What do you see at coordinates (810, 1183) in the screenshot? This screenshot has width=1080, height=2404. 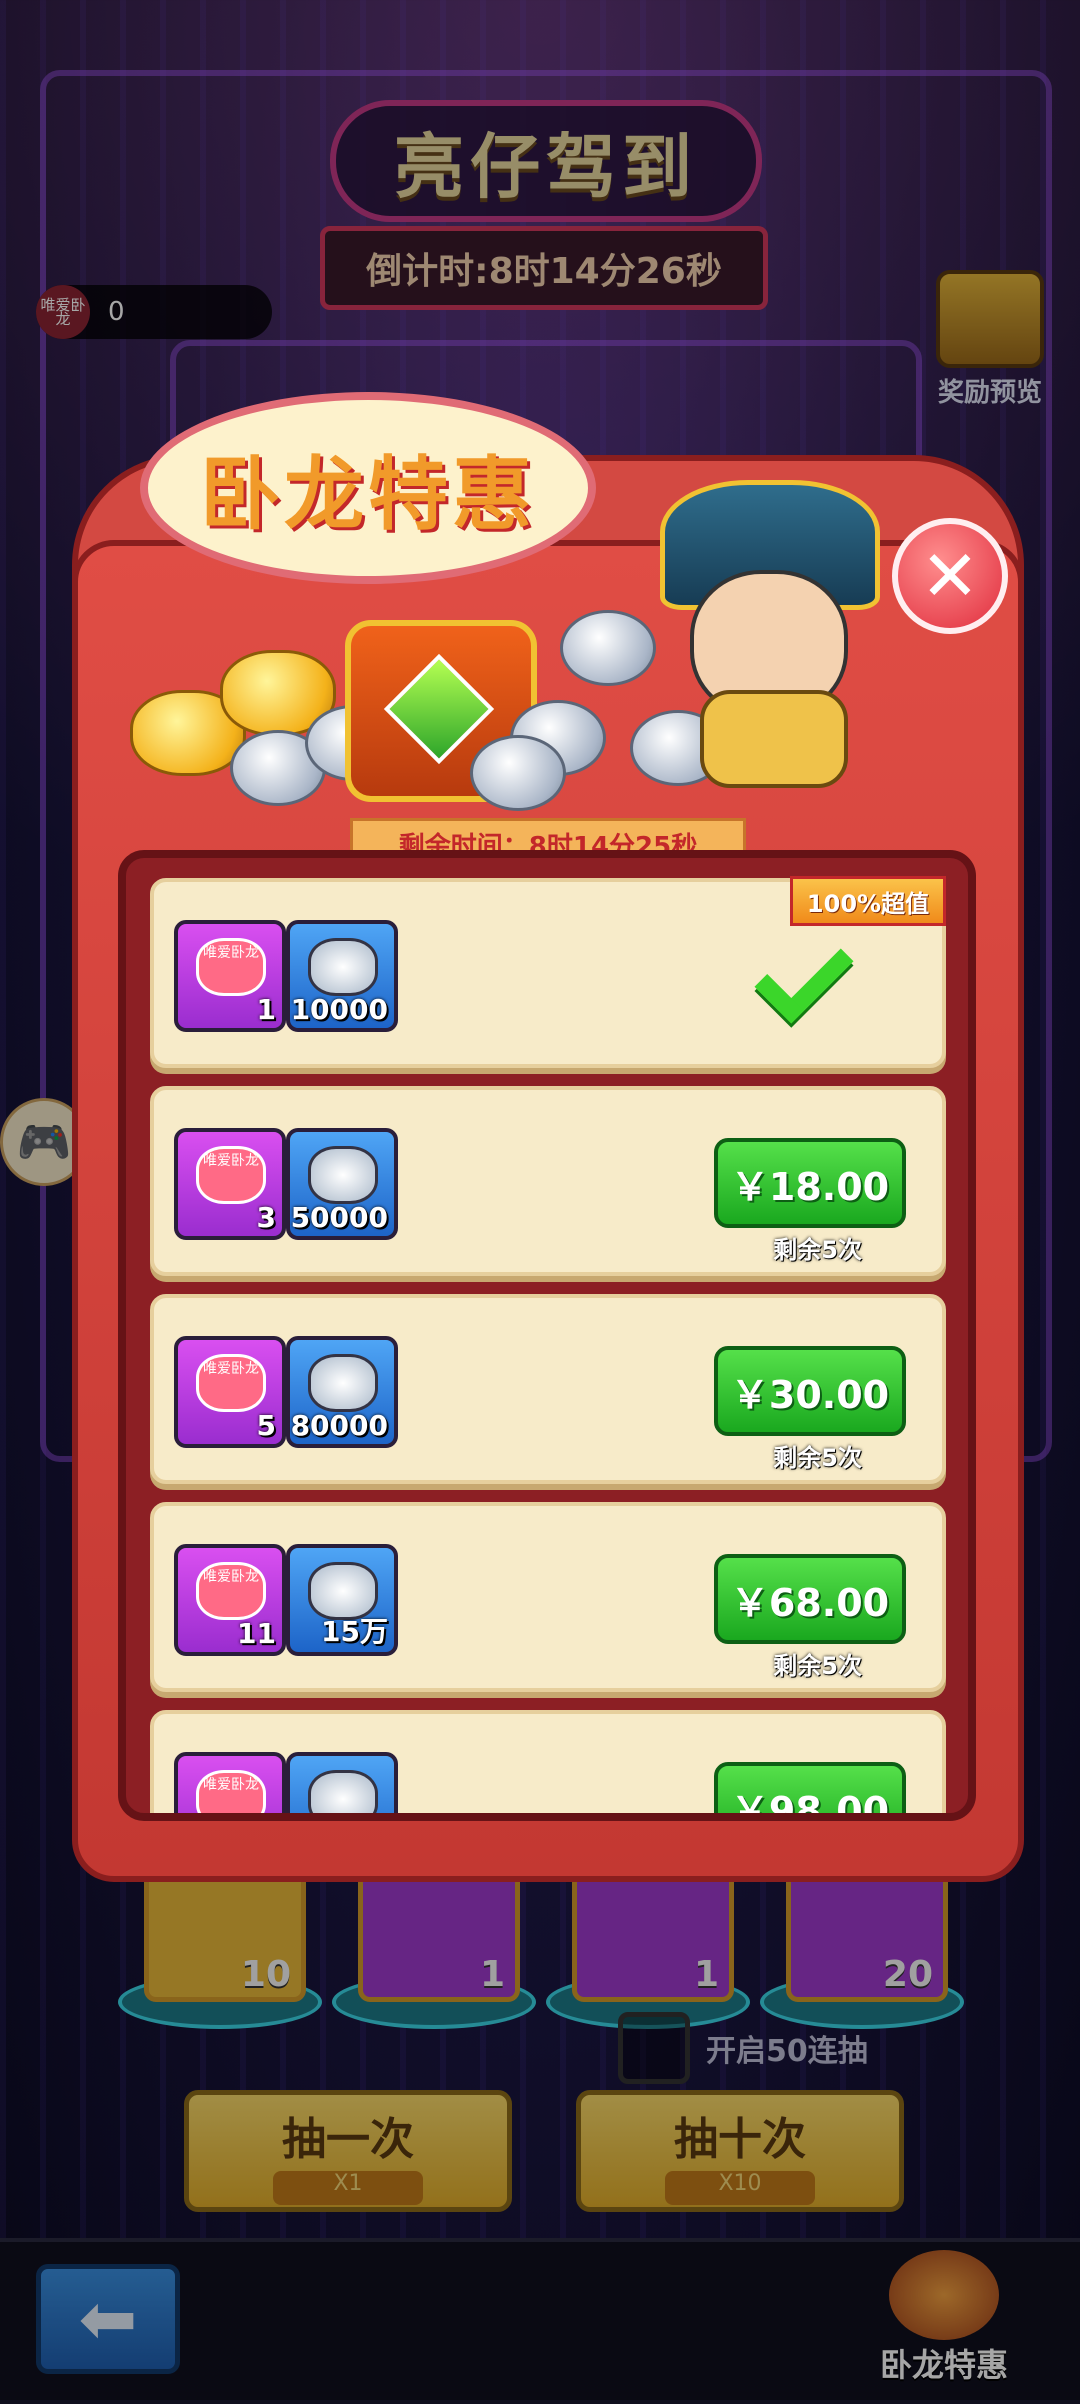 I see `buy-button: ￥18.00` at bounding box center [810, 1183].